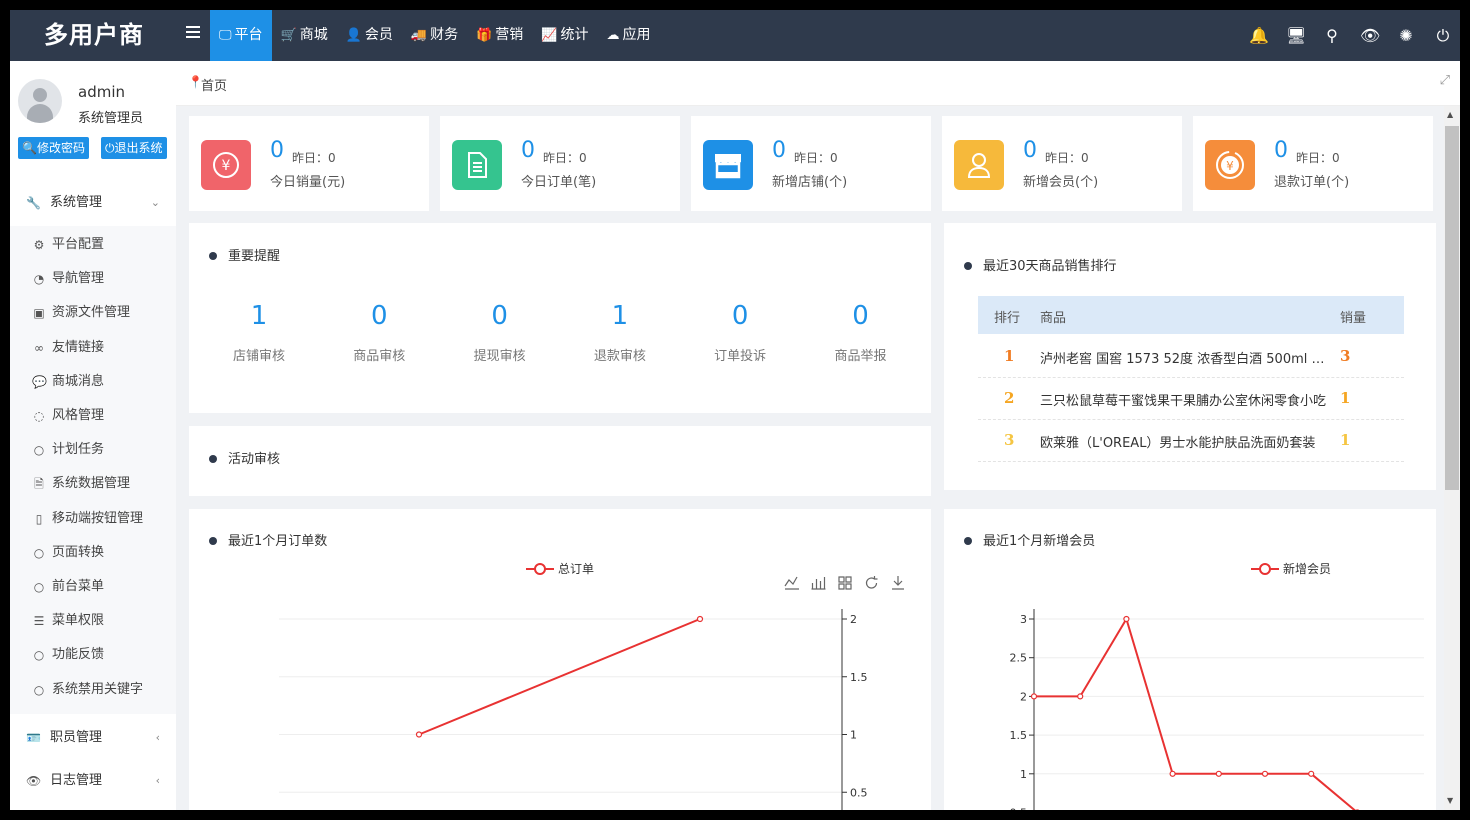 This screenshot has height=820, width=1470. I want to click on nav-item-4: 🎁 营销, so click(499, 35).